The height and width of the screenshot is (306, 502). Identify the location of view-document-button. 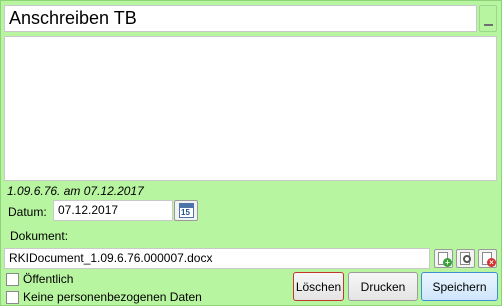
(465, 258).